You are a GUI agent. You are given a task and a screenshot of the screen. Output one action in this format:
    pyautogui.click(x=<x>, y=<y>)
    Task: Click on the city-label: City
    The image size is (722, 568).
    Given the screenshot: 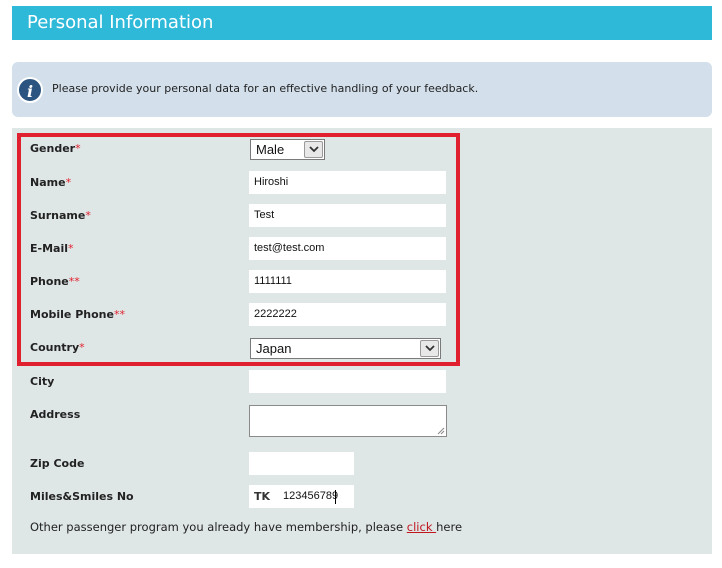 What is the action you would take?
    pyautogui.click(x=42, y=381)
    